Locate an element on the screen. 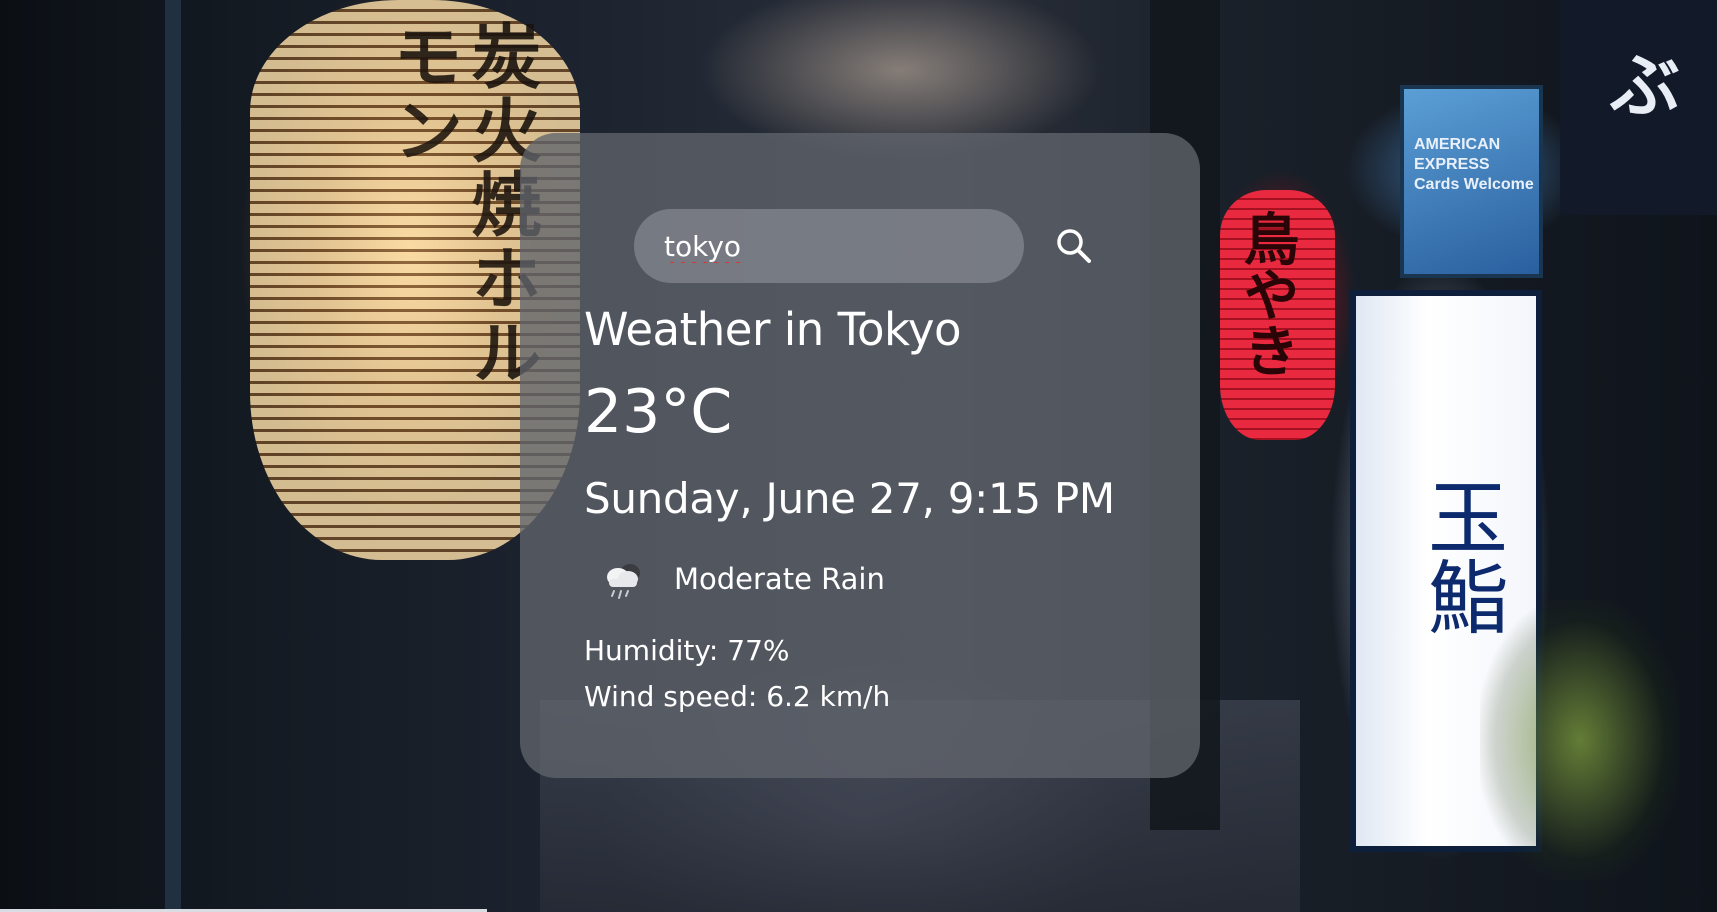 The width and height of the screenshot is (1717, 912). background-plant is located at coordinates (1580, 740).